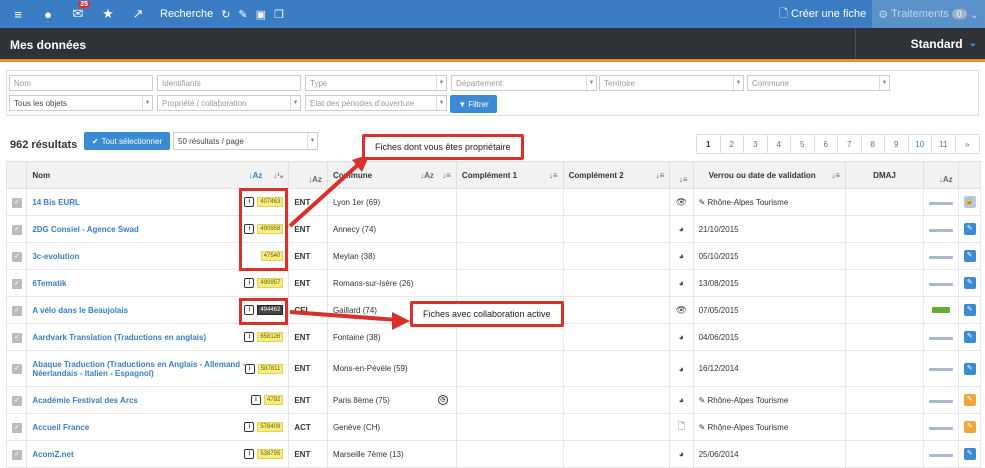 The image size is (985, 468). Describe the element at coordinates (968, 144) in the screenshot. I see `page-link: »` at that location.